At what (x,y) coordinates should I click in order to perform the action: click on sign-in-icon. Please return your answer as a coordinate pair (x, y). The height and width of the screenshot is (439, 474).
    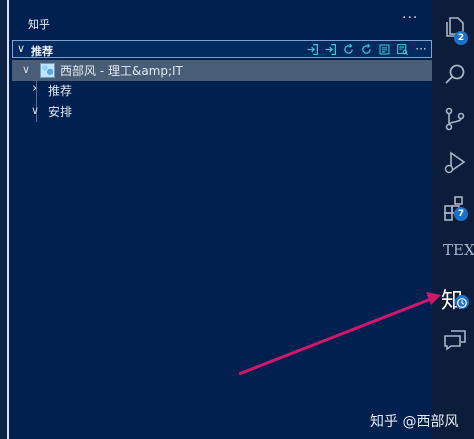
    Looking at the image, I should click on (312, 49).